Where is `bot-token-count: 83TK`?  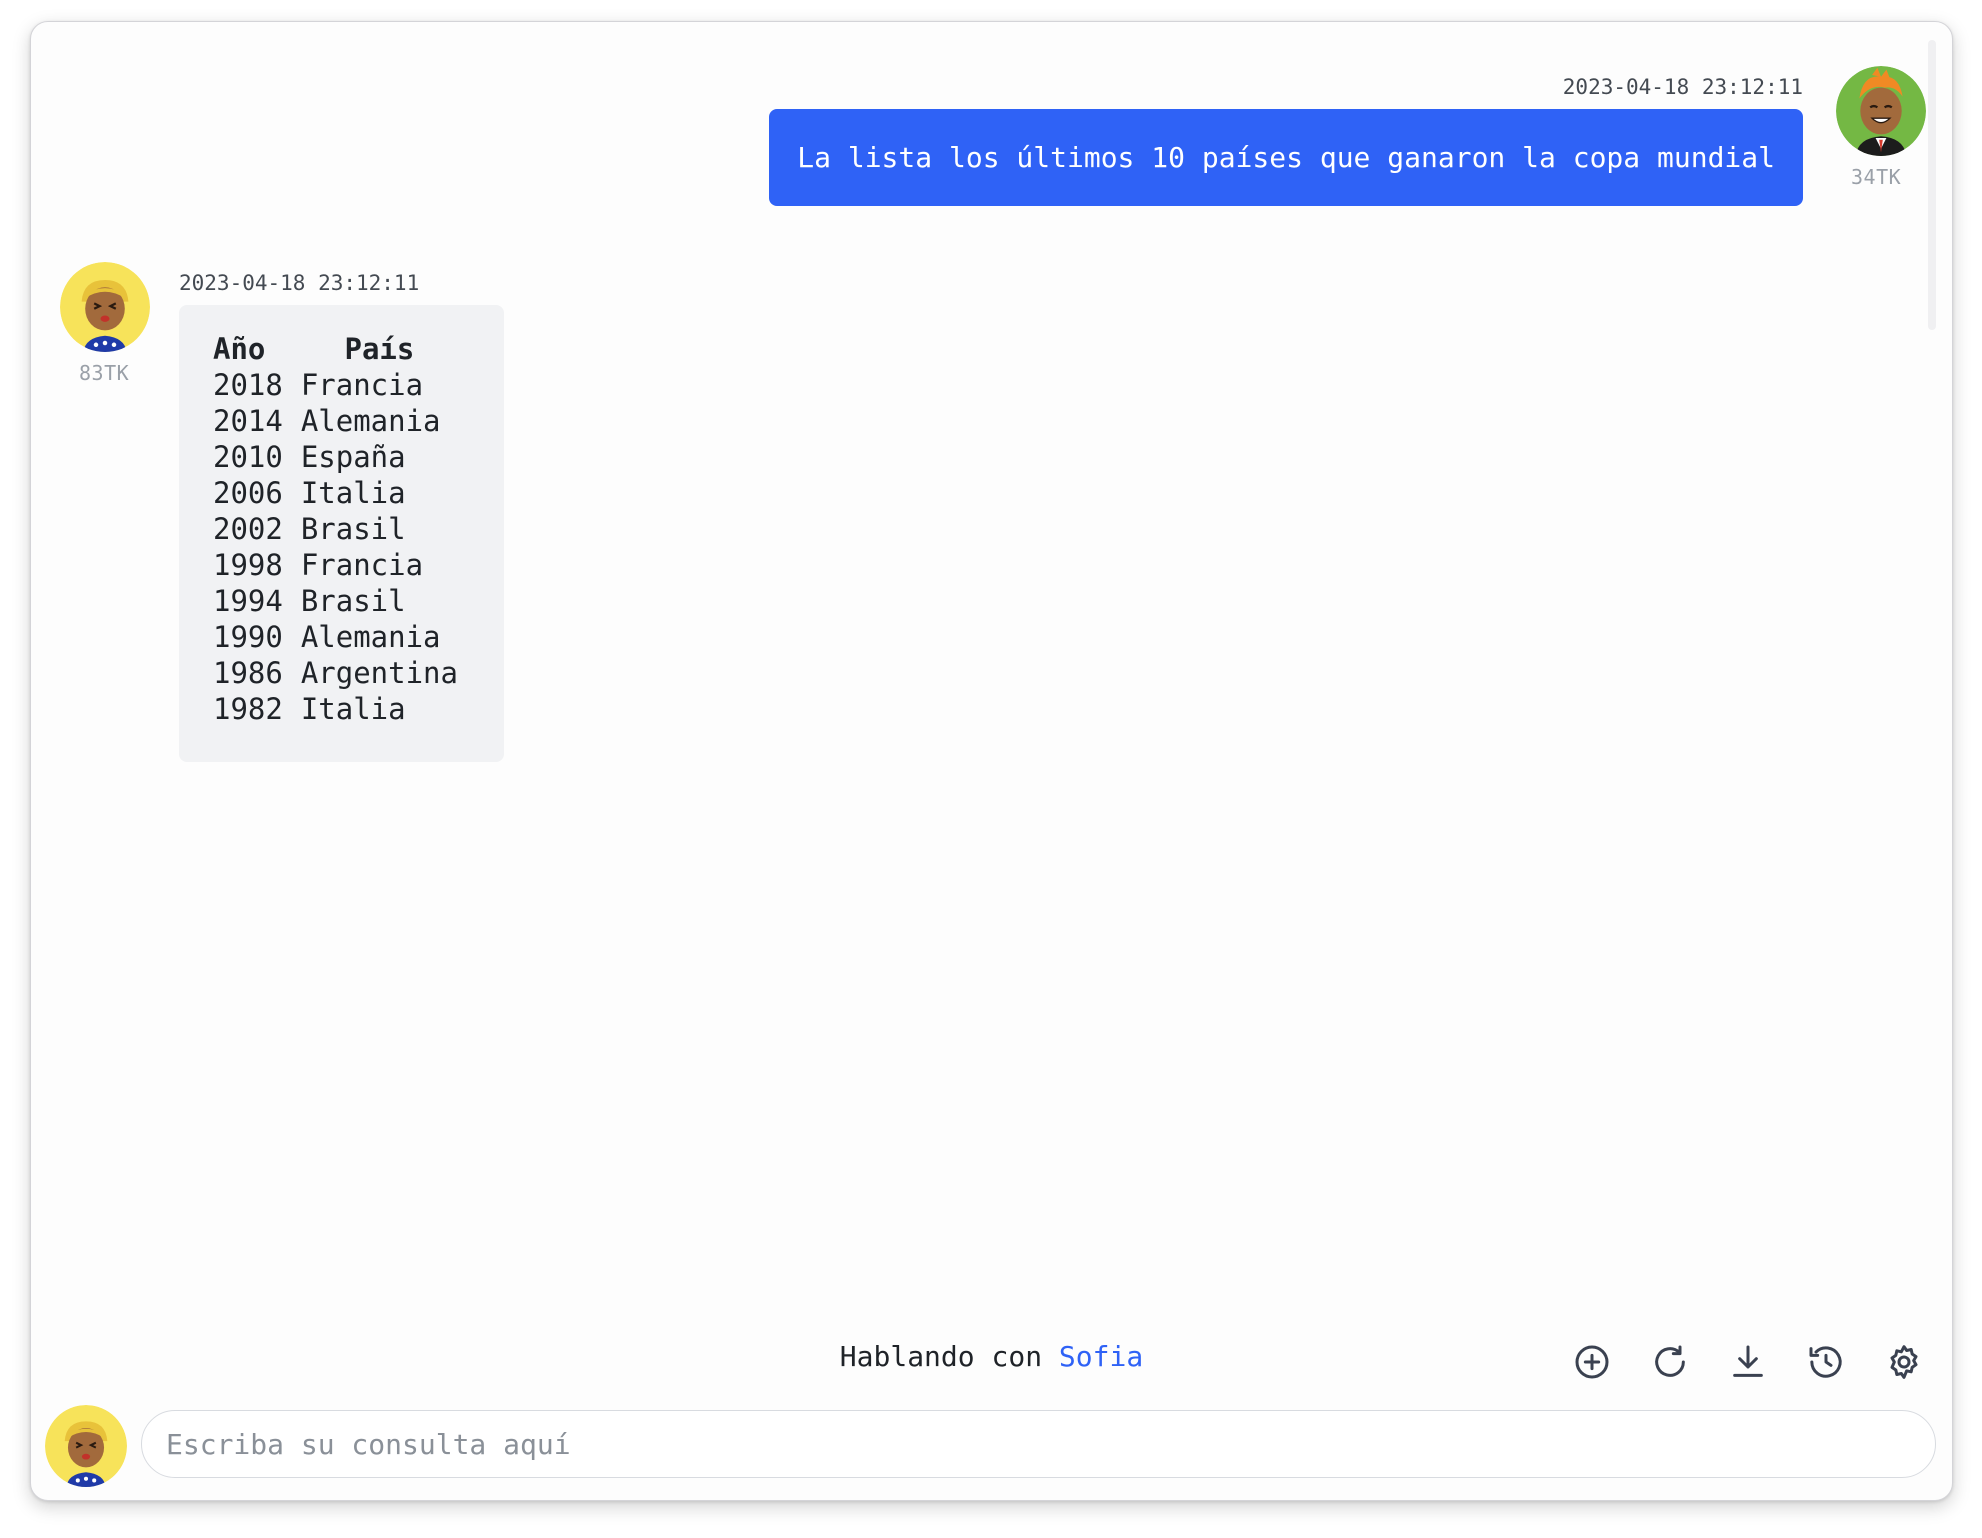 bot-token-count: 83TK is located at coordinates (104, 373).